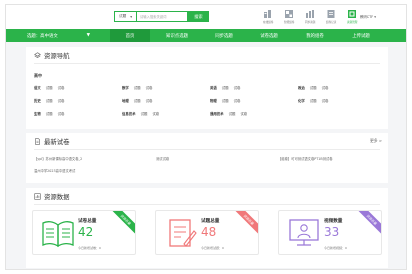 Image resolution: width=412 pixels, height=274 pixels. What do you see at coordinates (361, 35) in the screenshot?
I see `nav-upload: 上传试题` at bounding box center [361, 35].